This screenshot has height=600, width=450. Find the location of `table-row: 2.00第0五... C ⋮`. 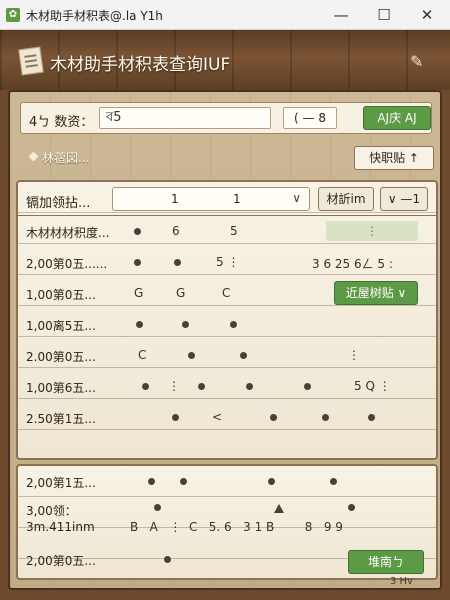

table-row: 2.00第0五... C ⋮ is located at coordinates (227, 355).